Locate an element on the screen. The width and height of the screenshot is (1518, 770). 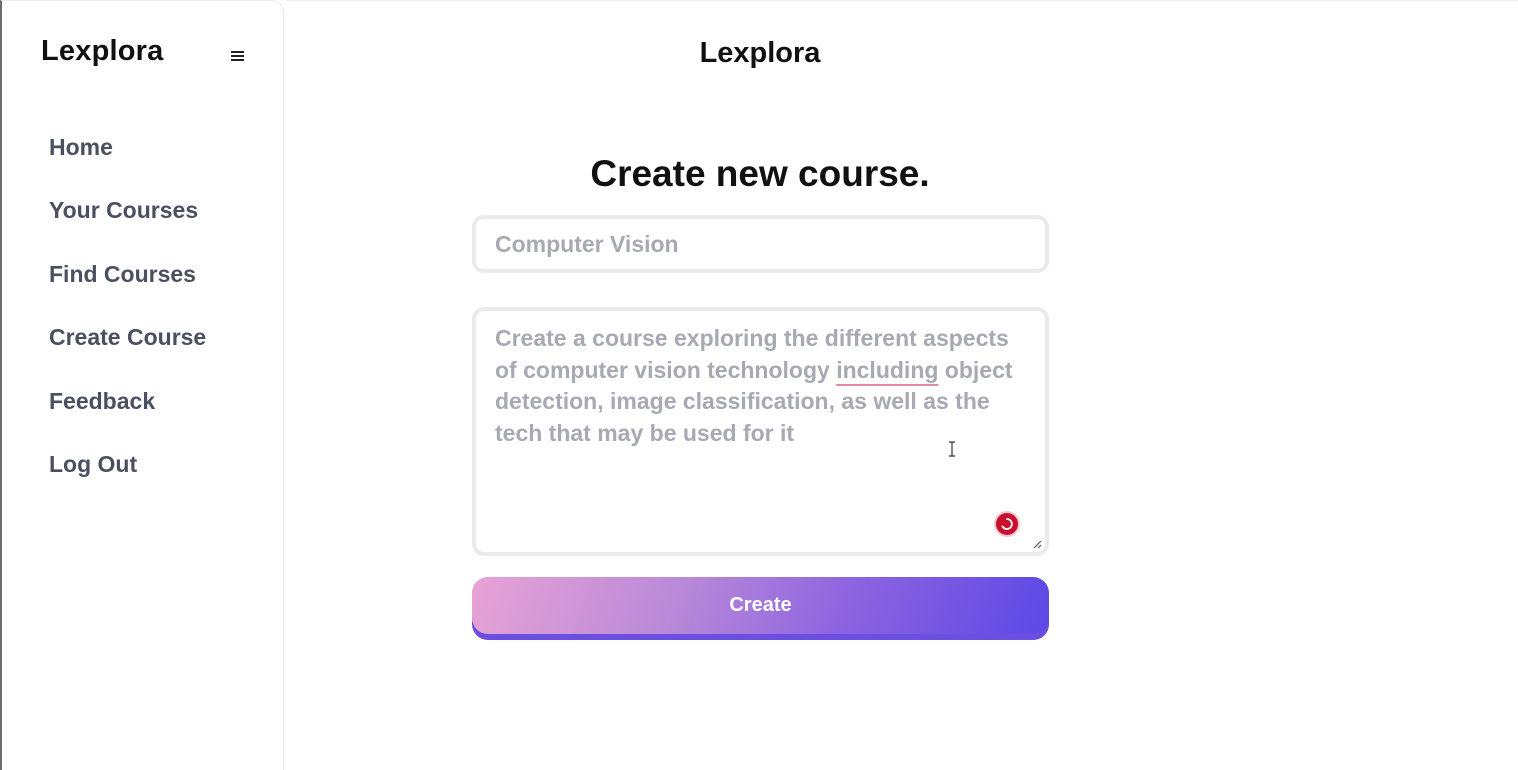
sidebar-item-your-courses: Your Courses is located at coordinates (127, 223).